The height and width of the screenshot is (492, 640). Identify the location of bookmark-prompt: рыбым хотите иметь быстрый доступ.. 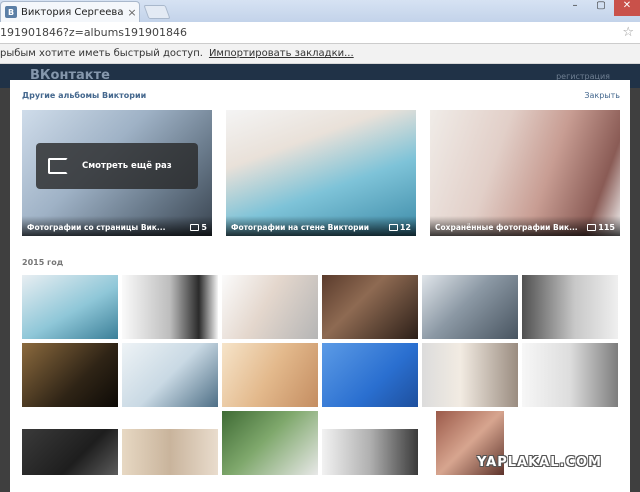
(101, 53).